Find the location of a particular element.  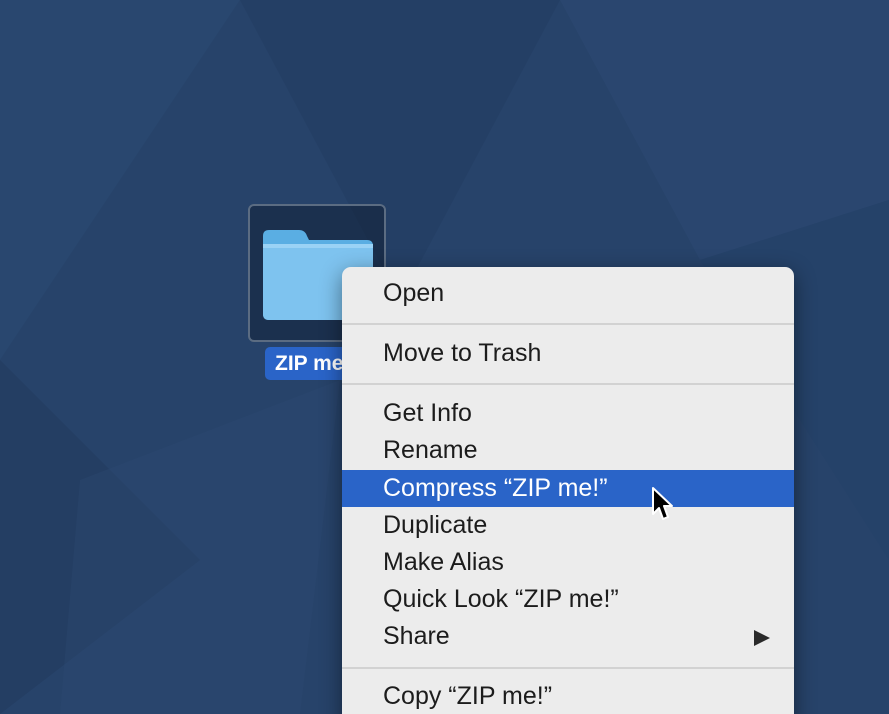

menu-item-compress: Compress “ZIP me!” is located at coordinates (568, 488).